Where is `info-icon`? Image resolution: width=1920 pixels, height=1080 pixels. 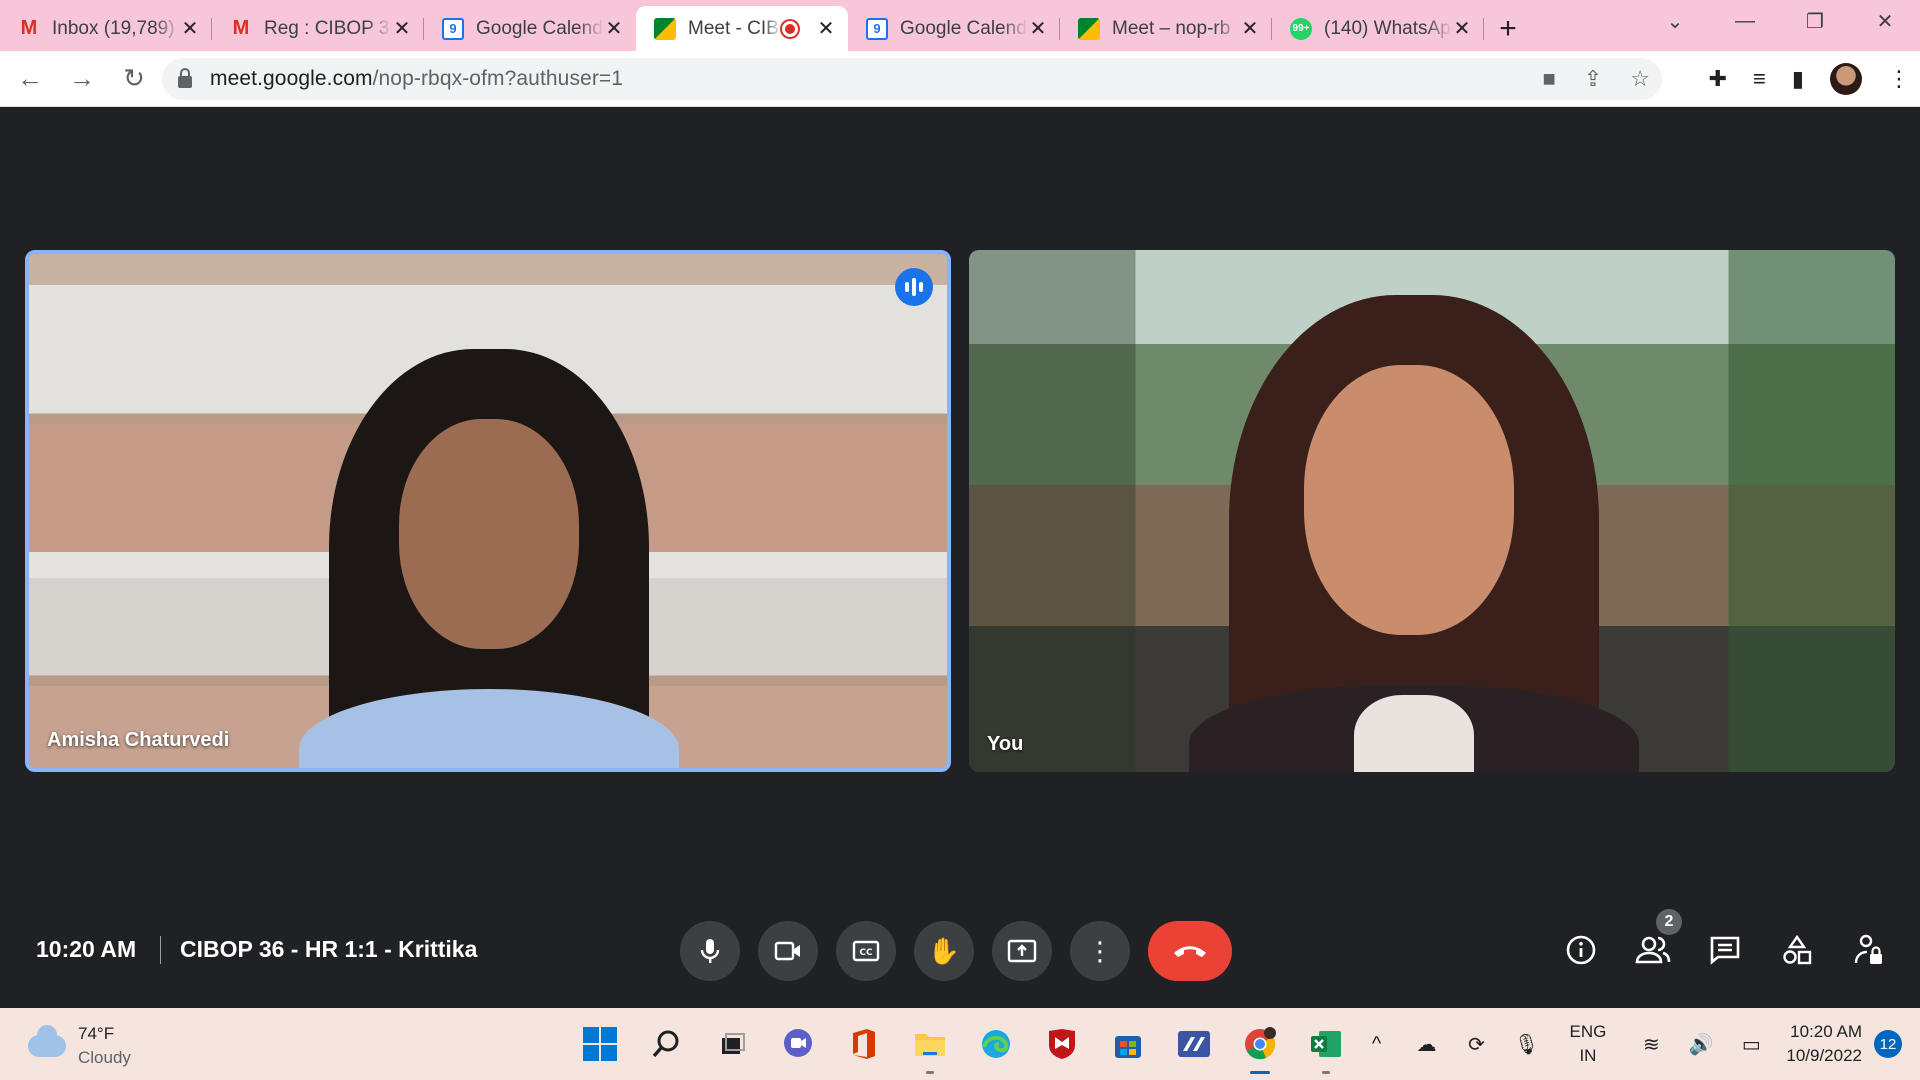
info-icon is located at coordinates (1581, 950).